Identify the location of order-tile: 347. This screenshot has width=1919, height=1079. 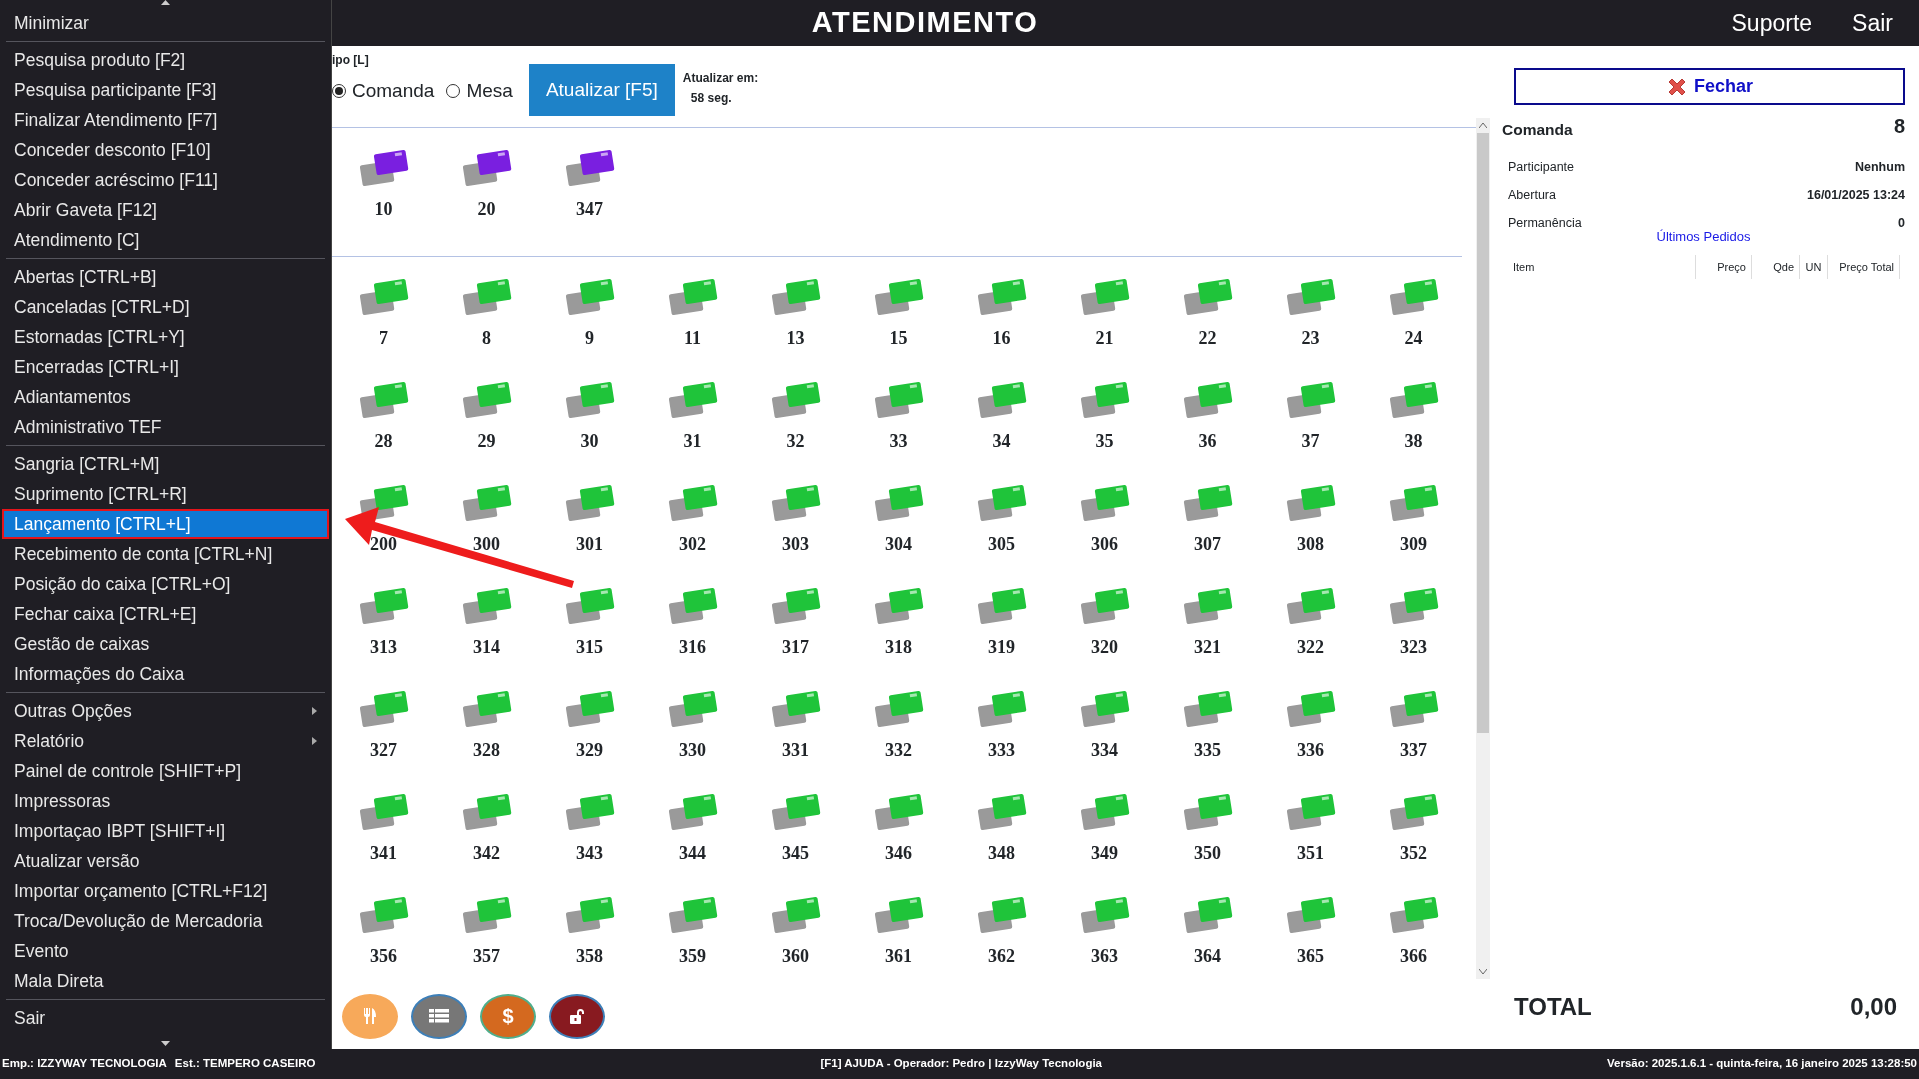
(589, 191).